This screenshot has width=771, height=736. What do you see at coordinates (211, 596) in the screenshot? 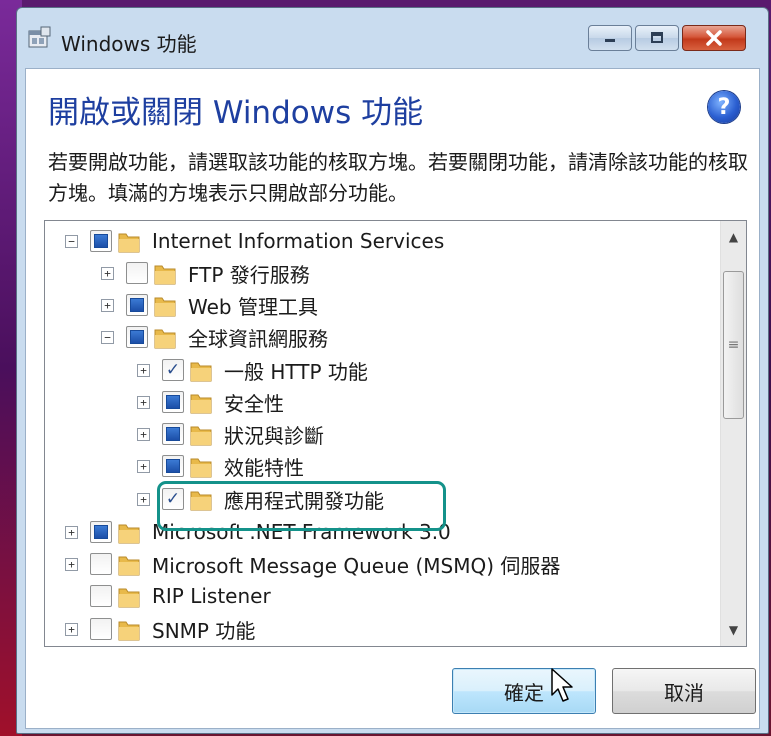
I see `tree-item-label: RIP Listener` at bounding box center [211, 596].